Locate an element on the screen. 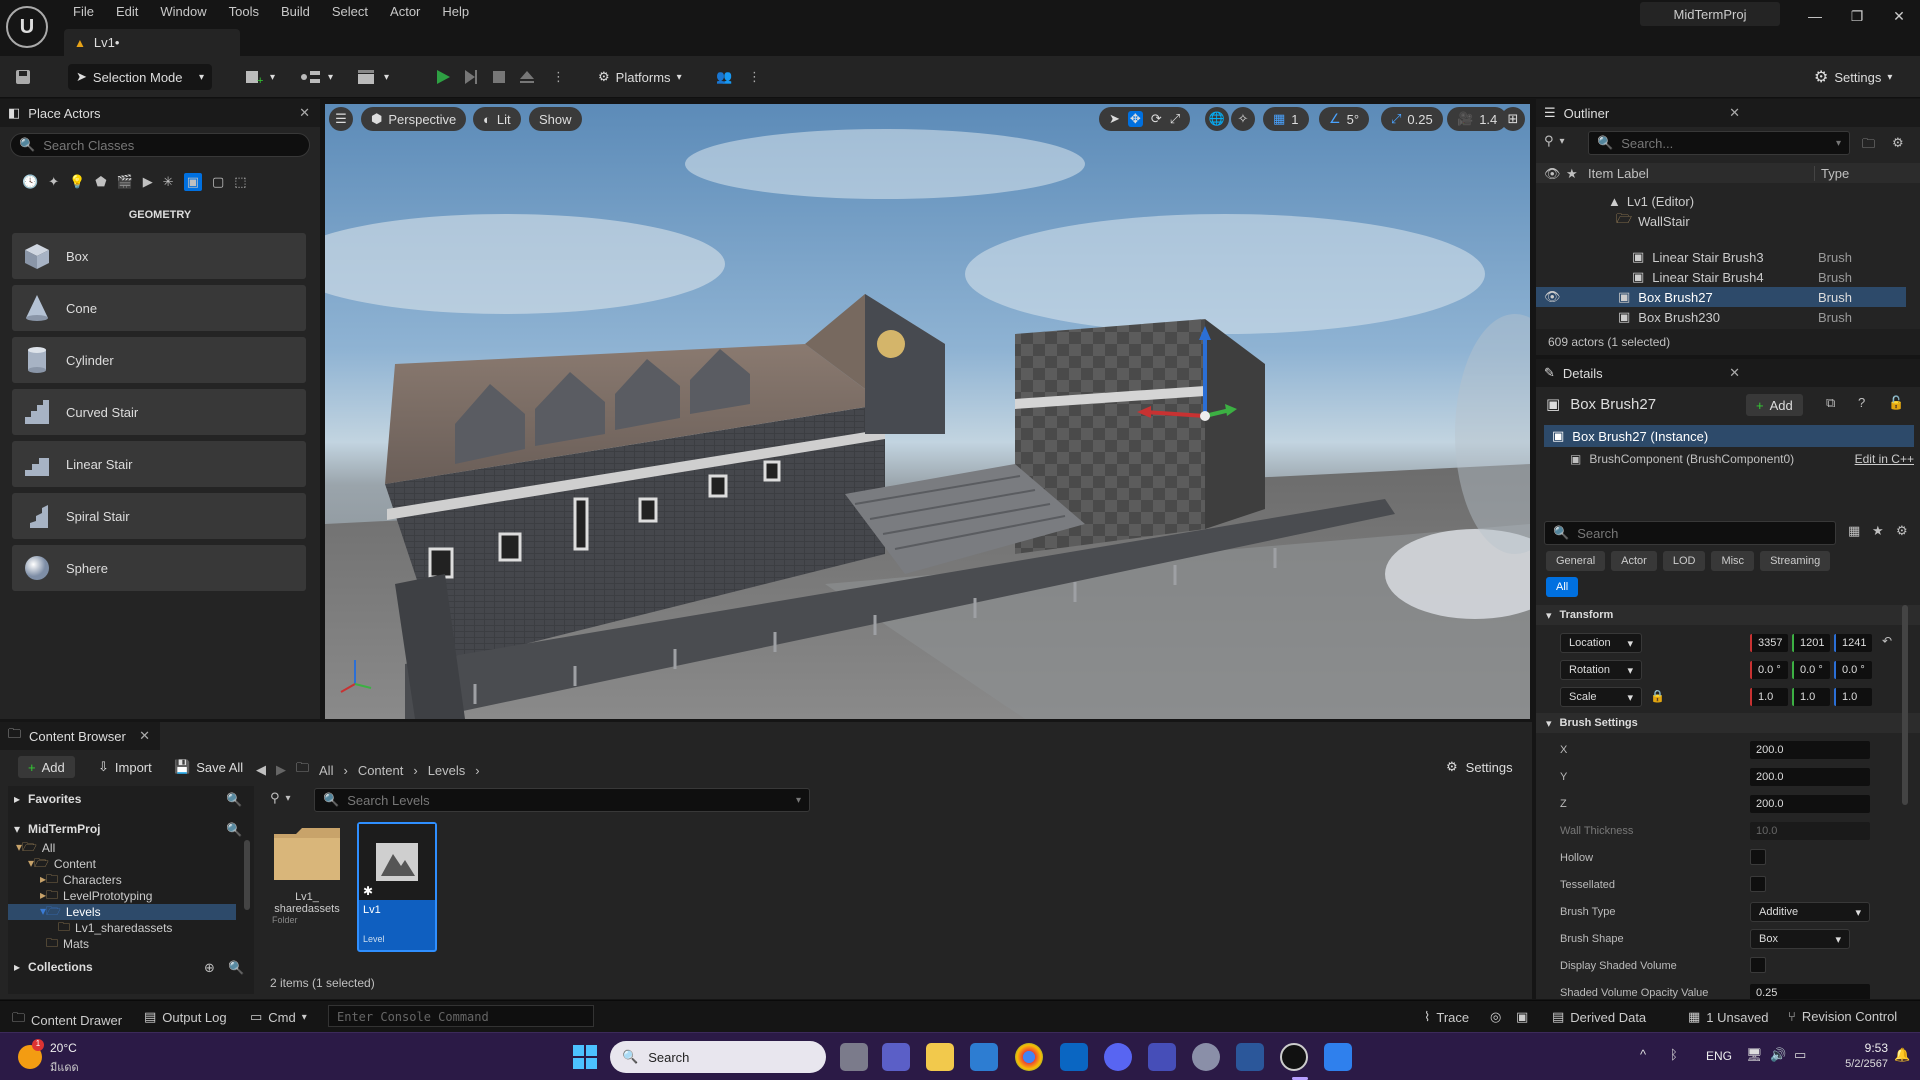 Image resolution: width=1920 pixels, height=1080 pixels. tessellated-checkbox is located at coordinates (1758, 884).